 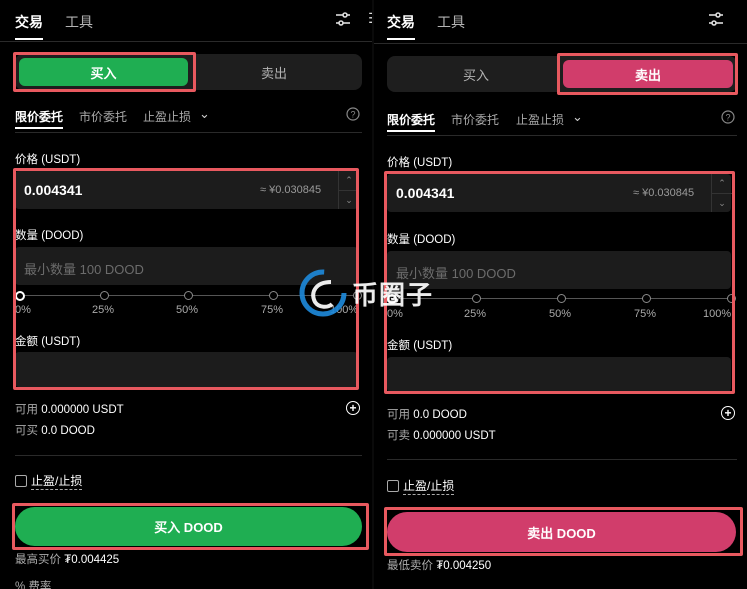 I want to click on slider-tick: 100%, so click(x=717, y=314).